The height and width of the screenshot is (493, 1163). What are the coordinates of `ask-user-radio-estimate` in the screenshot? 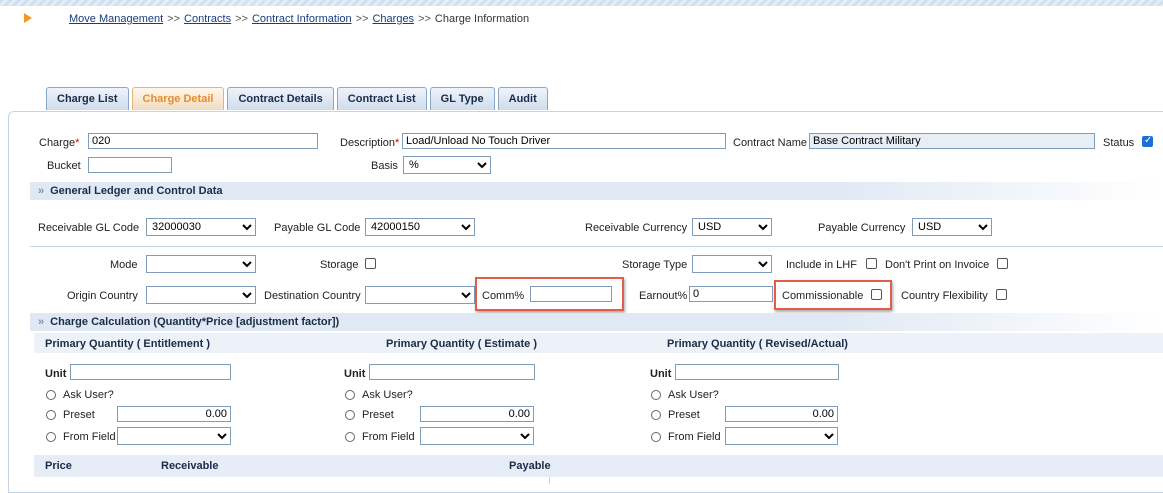 It's located at (350, 395).